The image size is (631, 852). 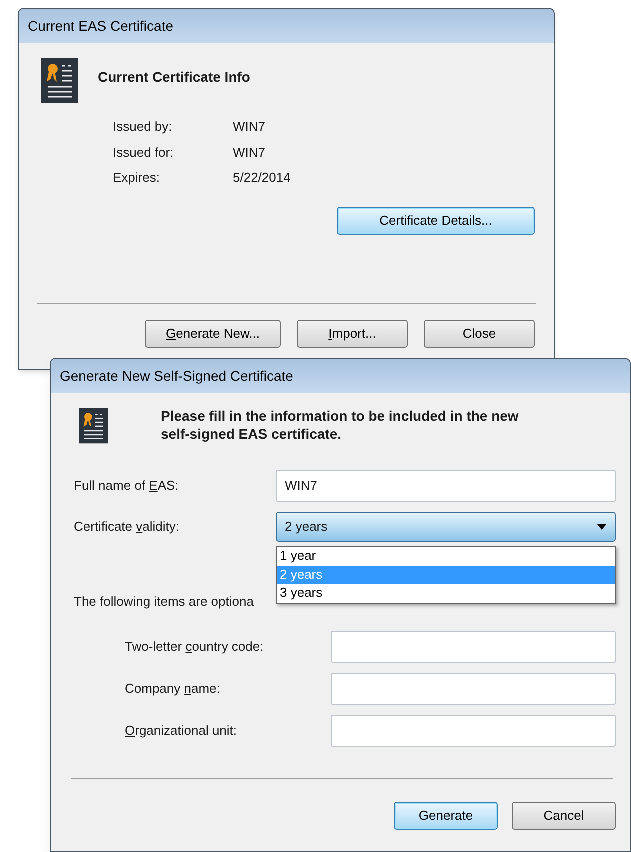 What do you see at coordinates (163, 602) in the screenshot?
I see `note-text: The following items are optiona` at bounding box center [163, 602].